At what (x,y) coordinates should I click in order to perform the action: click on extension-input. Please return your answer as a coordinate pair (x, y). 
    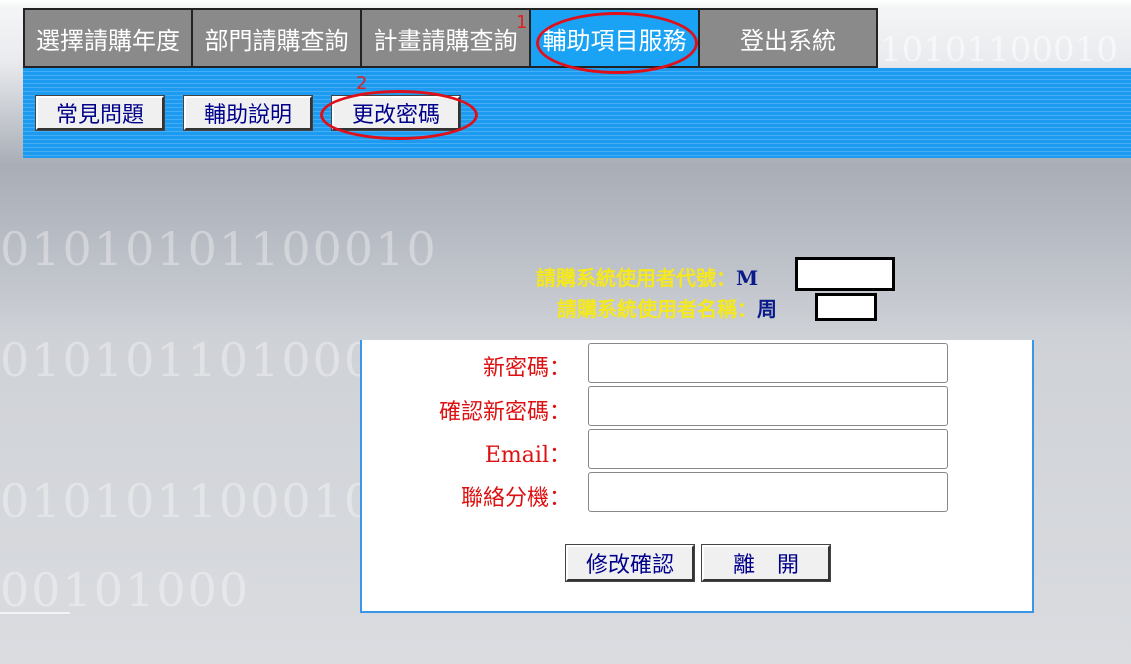
    Looking at the image, I should click on (768, 492).